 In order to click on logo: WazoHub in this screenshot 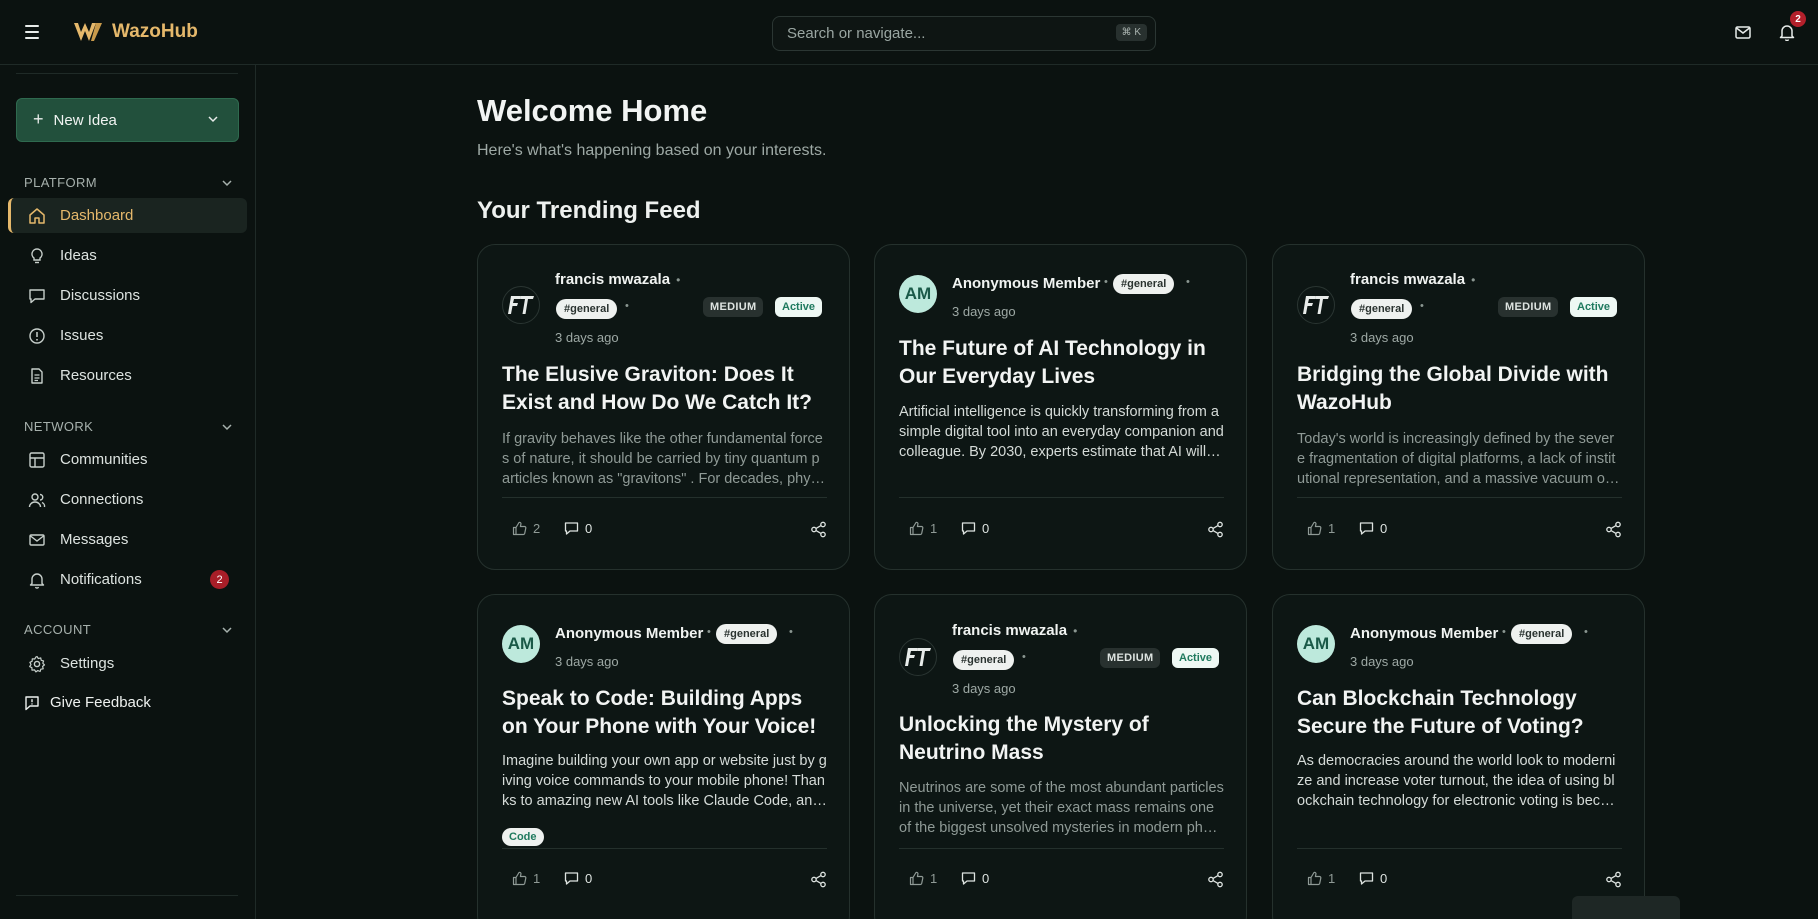, I will do `click(135, 32)`.